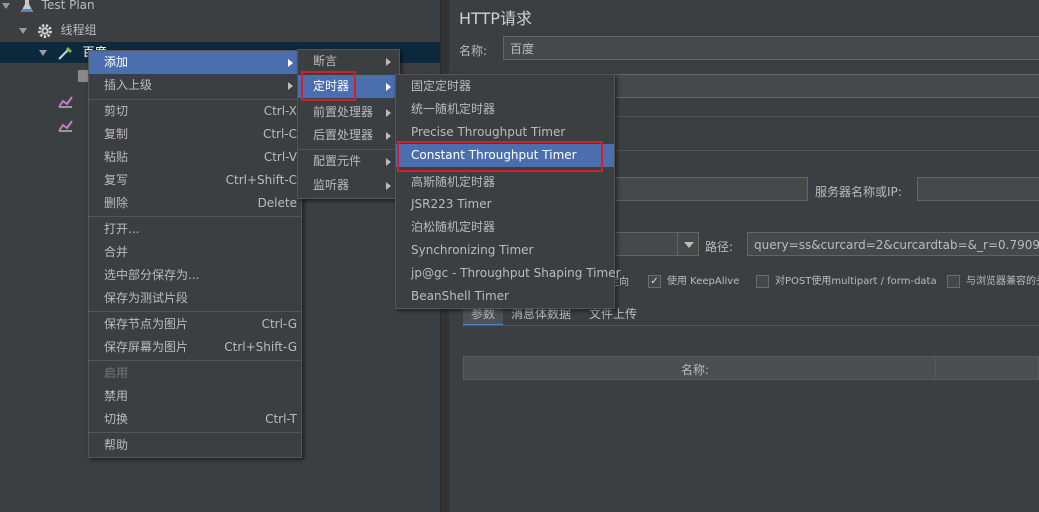 Image resolution: width=1039 pixels, height=512 pixels. Describe the element at coordinates (348, 61) in the screenshot. I see `menu-item-assertions: 断言` at that location.